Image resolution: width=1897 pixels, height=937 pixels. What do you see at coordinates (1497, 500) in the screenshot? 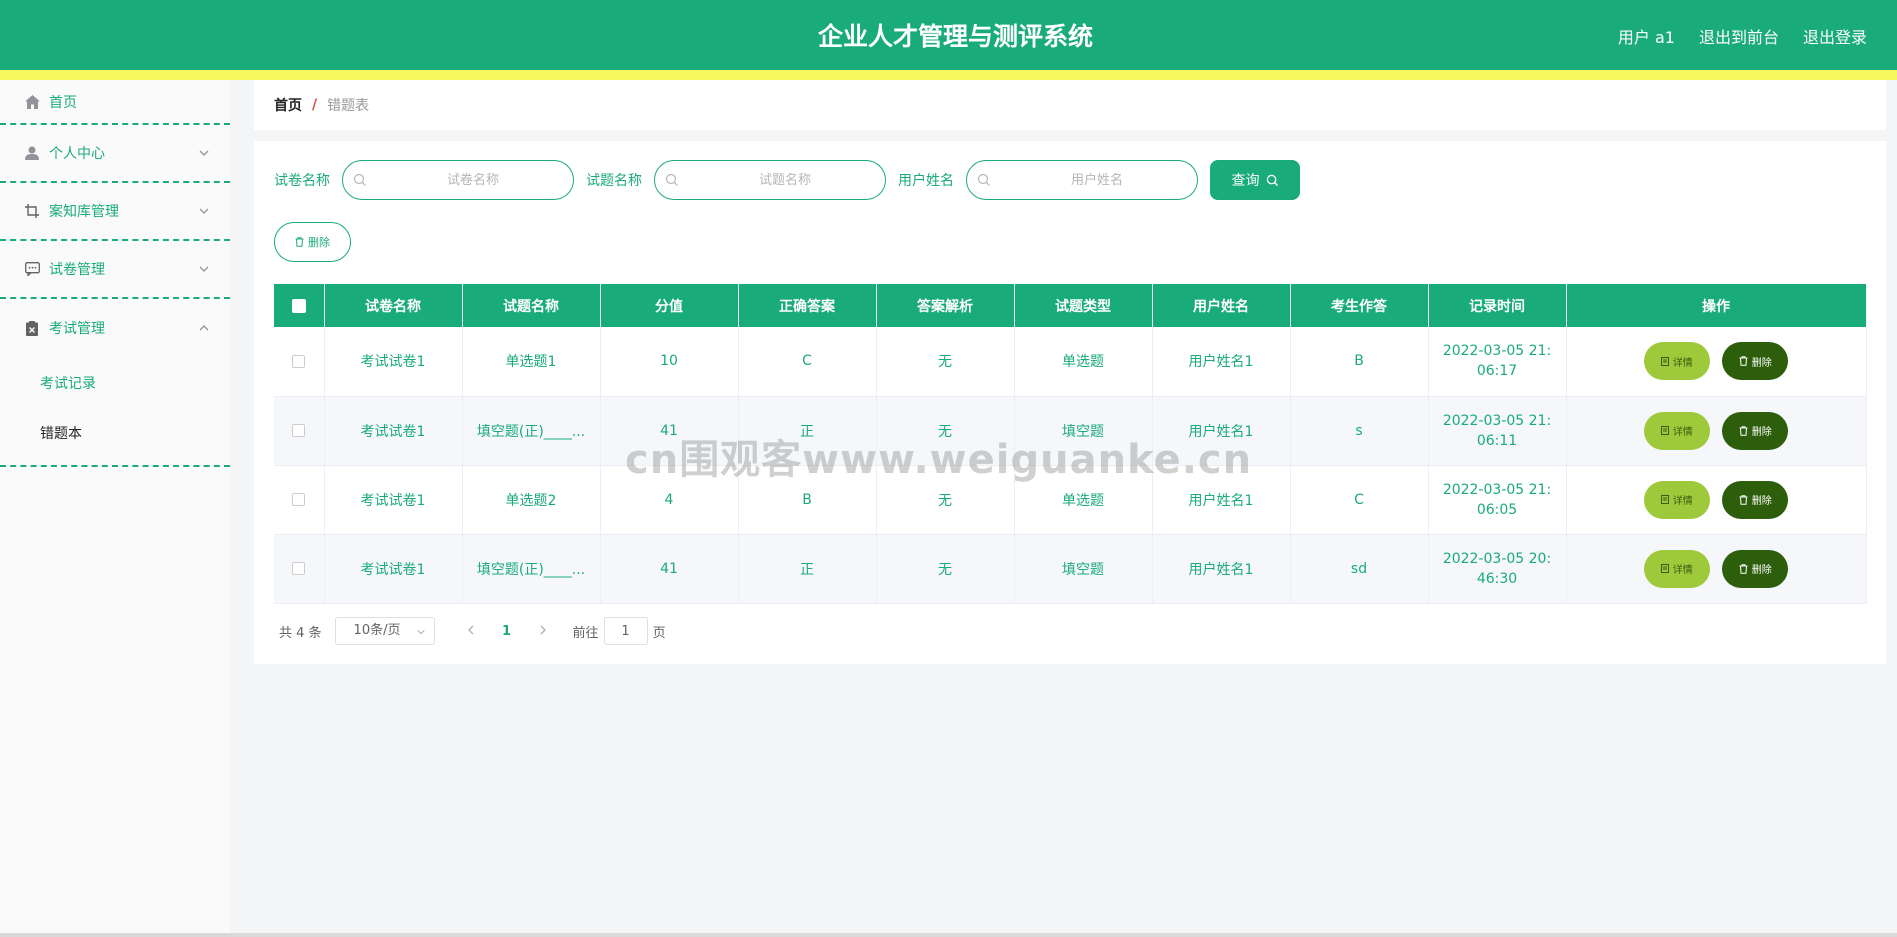
I see `record-time-cell: 2022-03-05 21:06:05` at bounding box center [1497, 500].